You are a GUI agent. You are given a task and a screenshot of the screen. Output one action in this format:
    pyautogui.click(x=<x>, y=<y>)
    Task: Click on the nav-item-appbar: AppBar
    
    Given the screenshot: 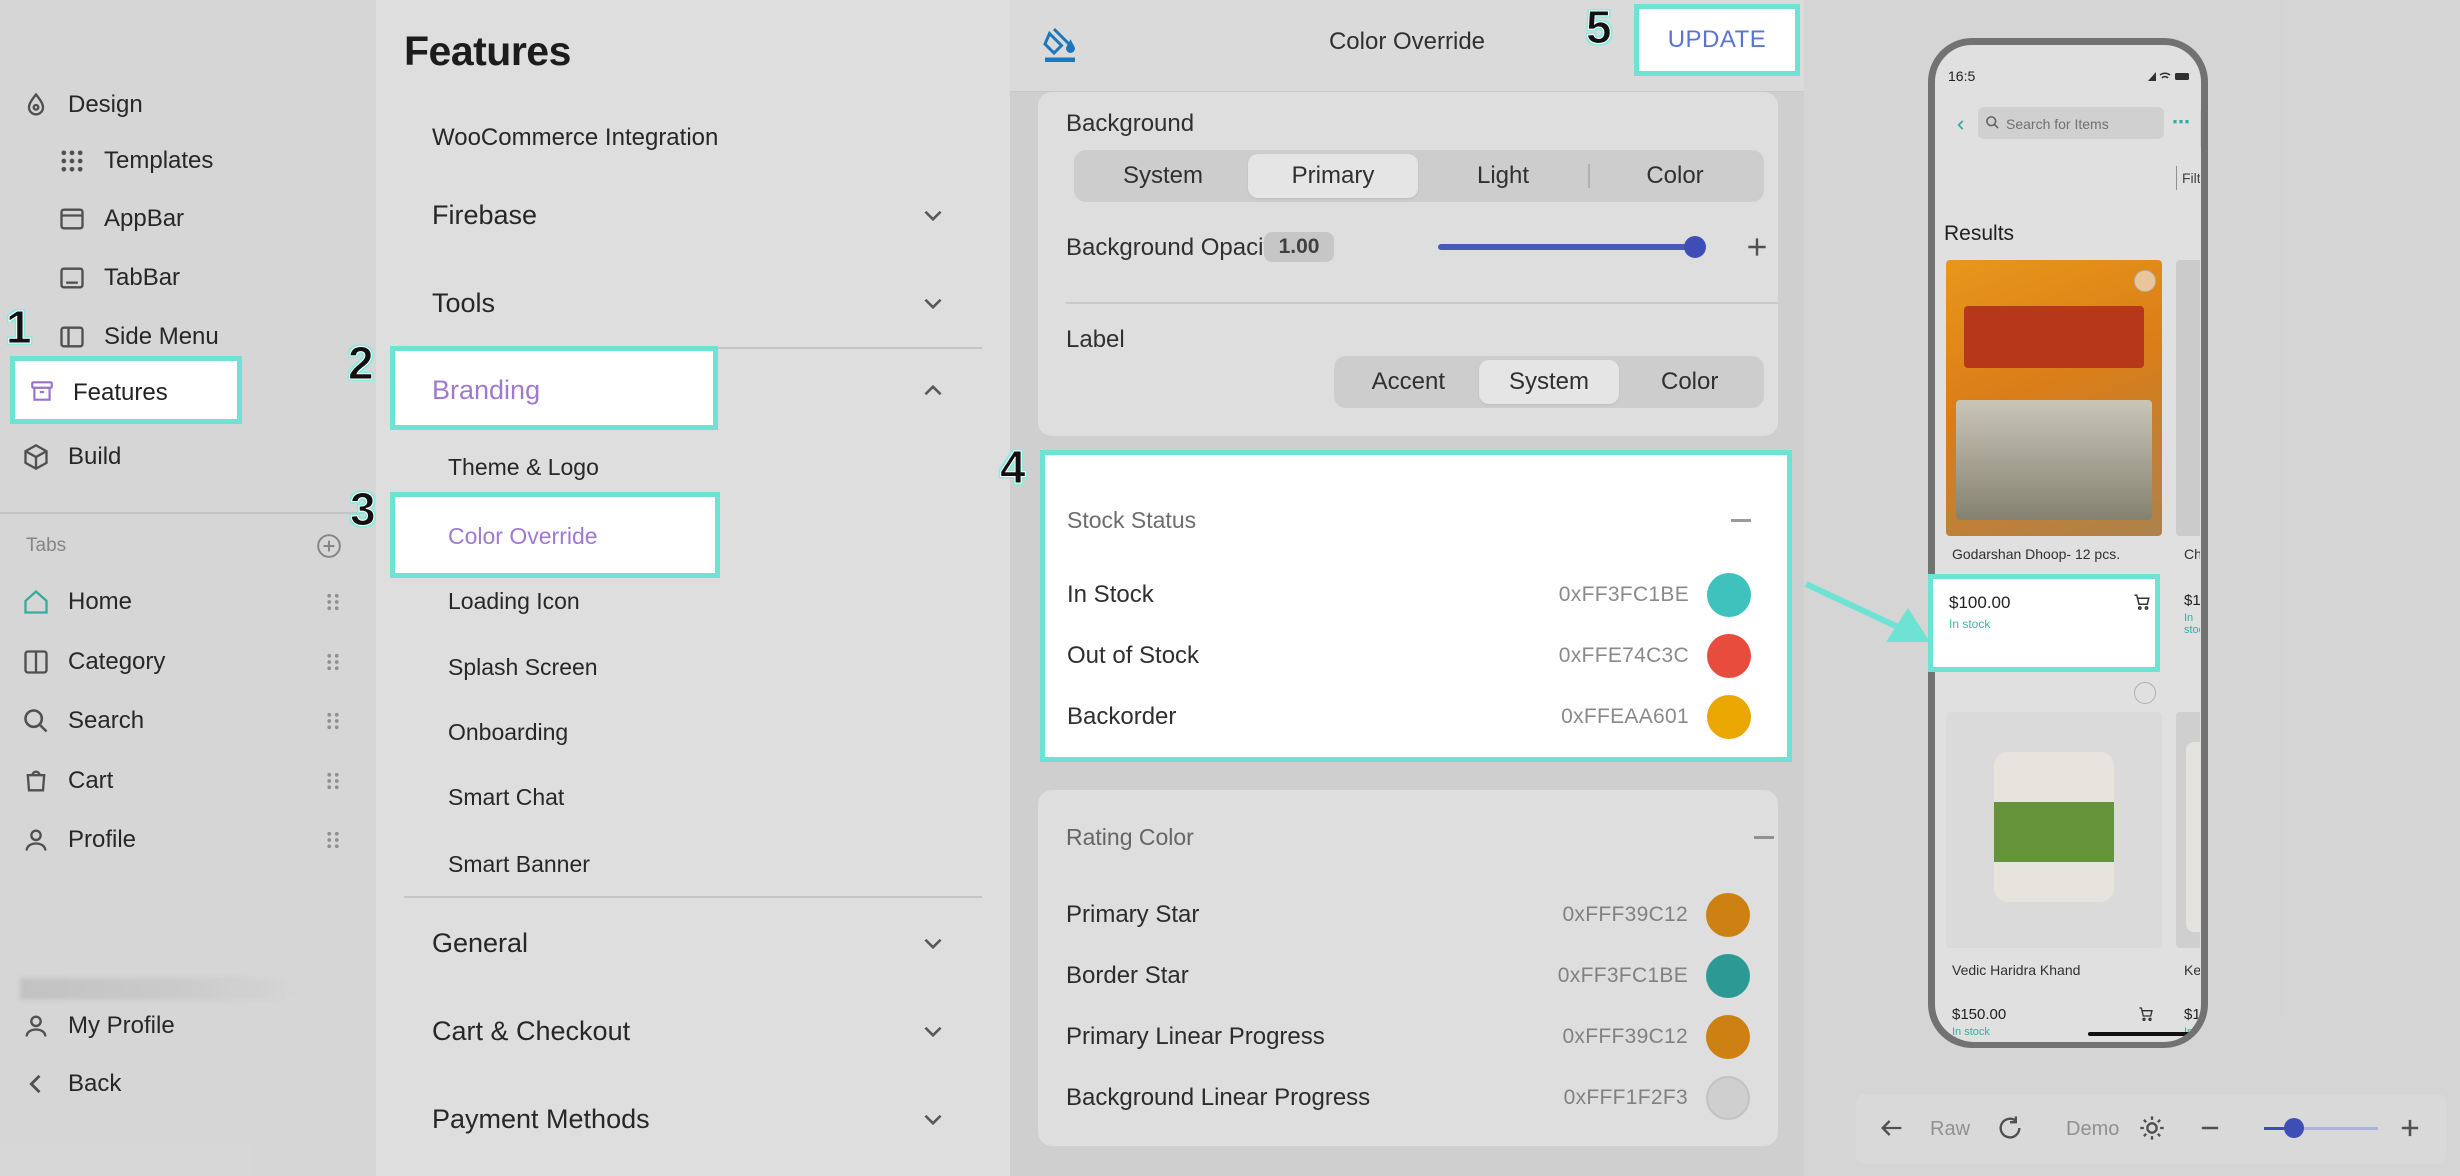 What is the action you would take?
    pyautogui.click(x=121, y=219)
    